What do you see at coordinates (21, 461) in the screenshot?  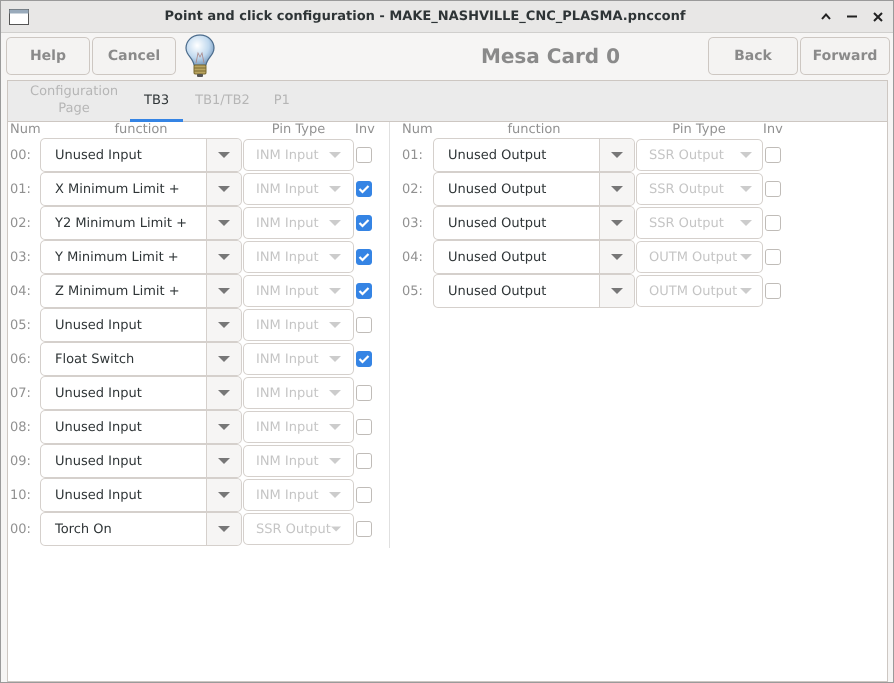 I see `pin-number: 09:` at bounding box center [21, 461].